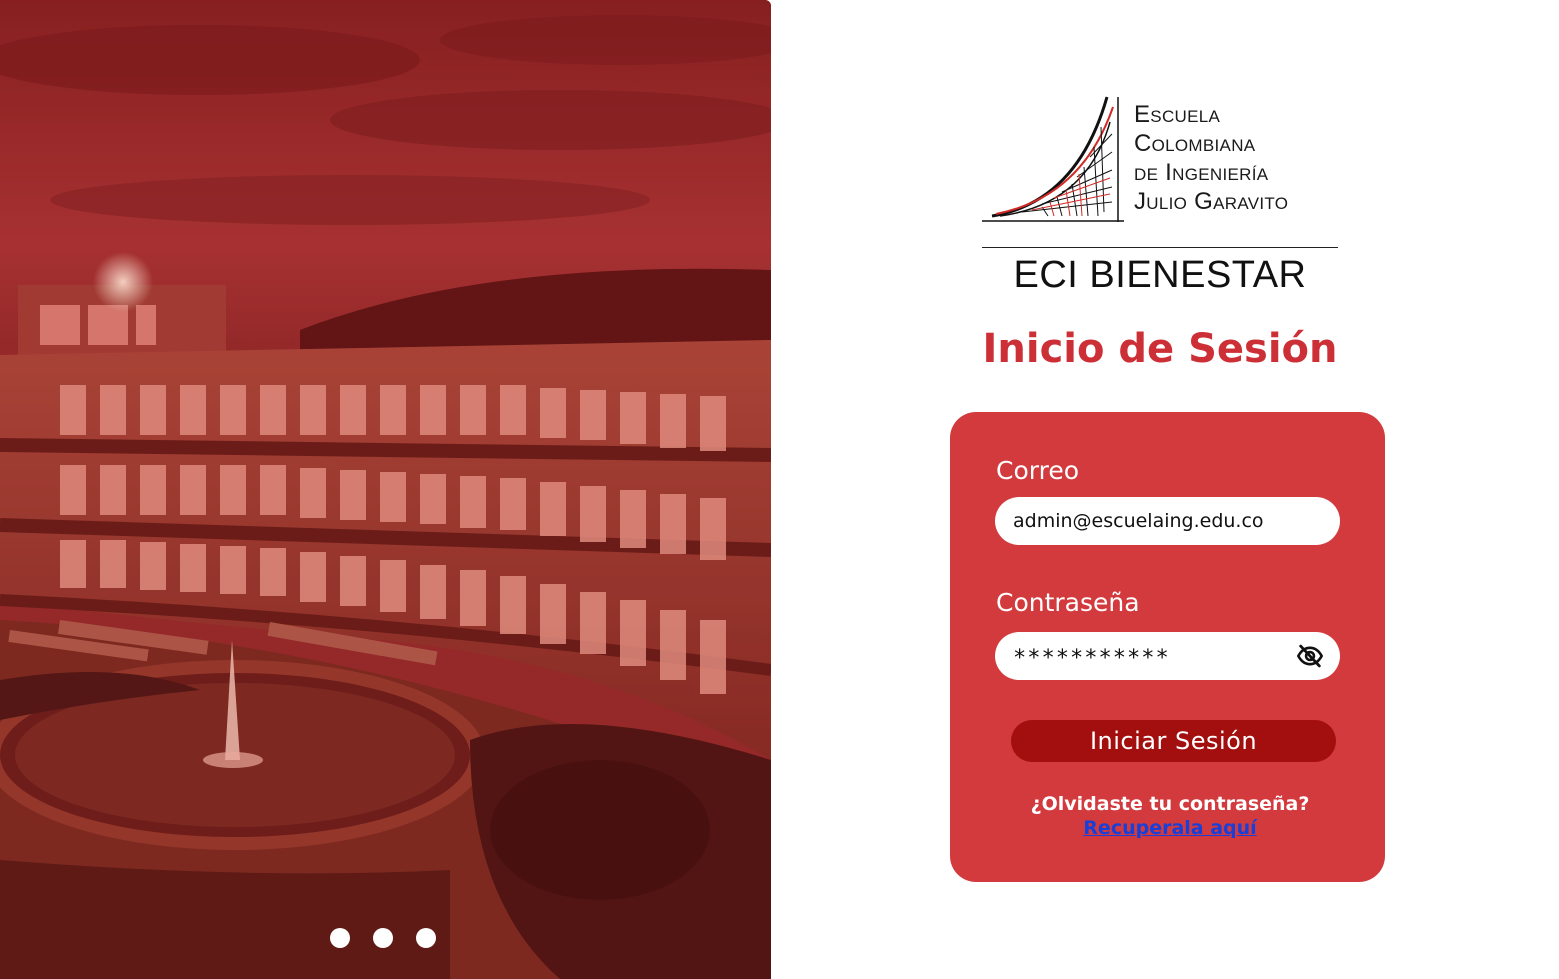 The height and width of the screenshot is (979, 1559). Describe the element at coordinates (1177, 114) in the screenshot. I see `logo-line-1: Escuela` at that location.